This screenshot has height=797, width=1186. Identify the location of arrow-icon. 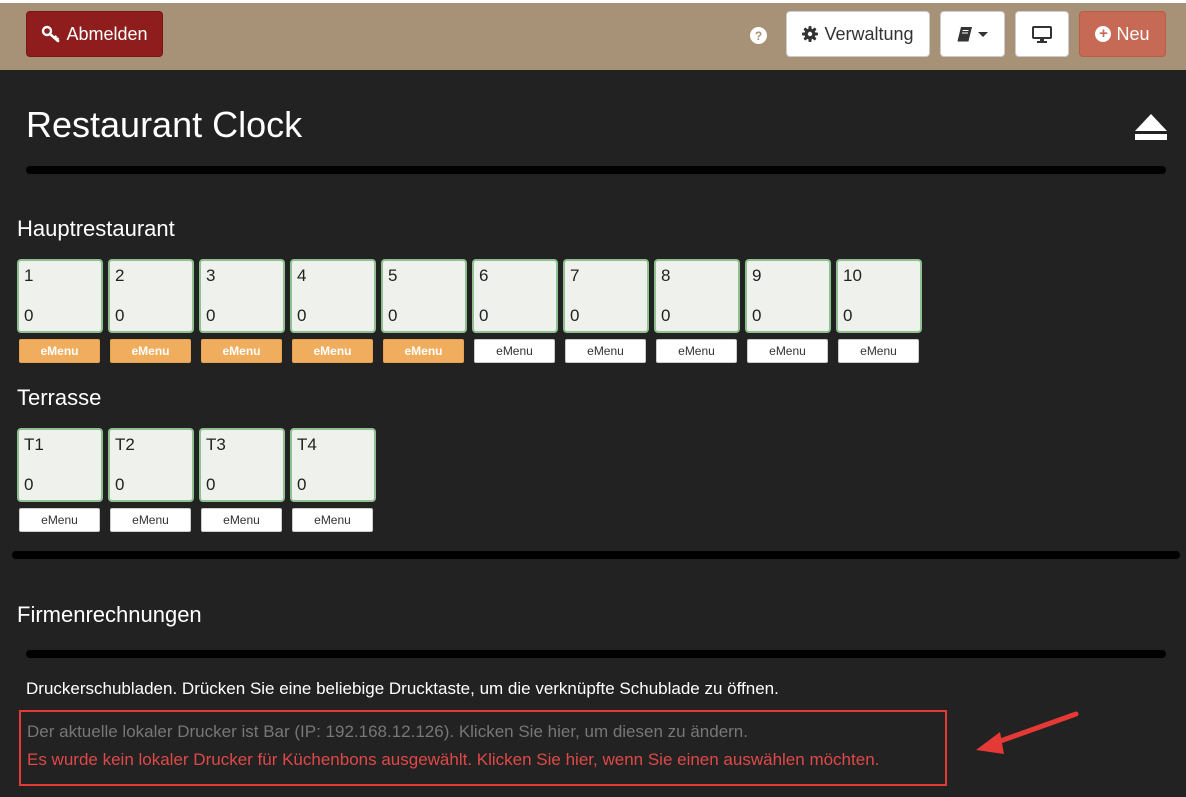
(1027, 732).